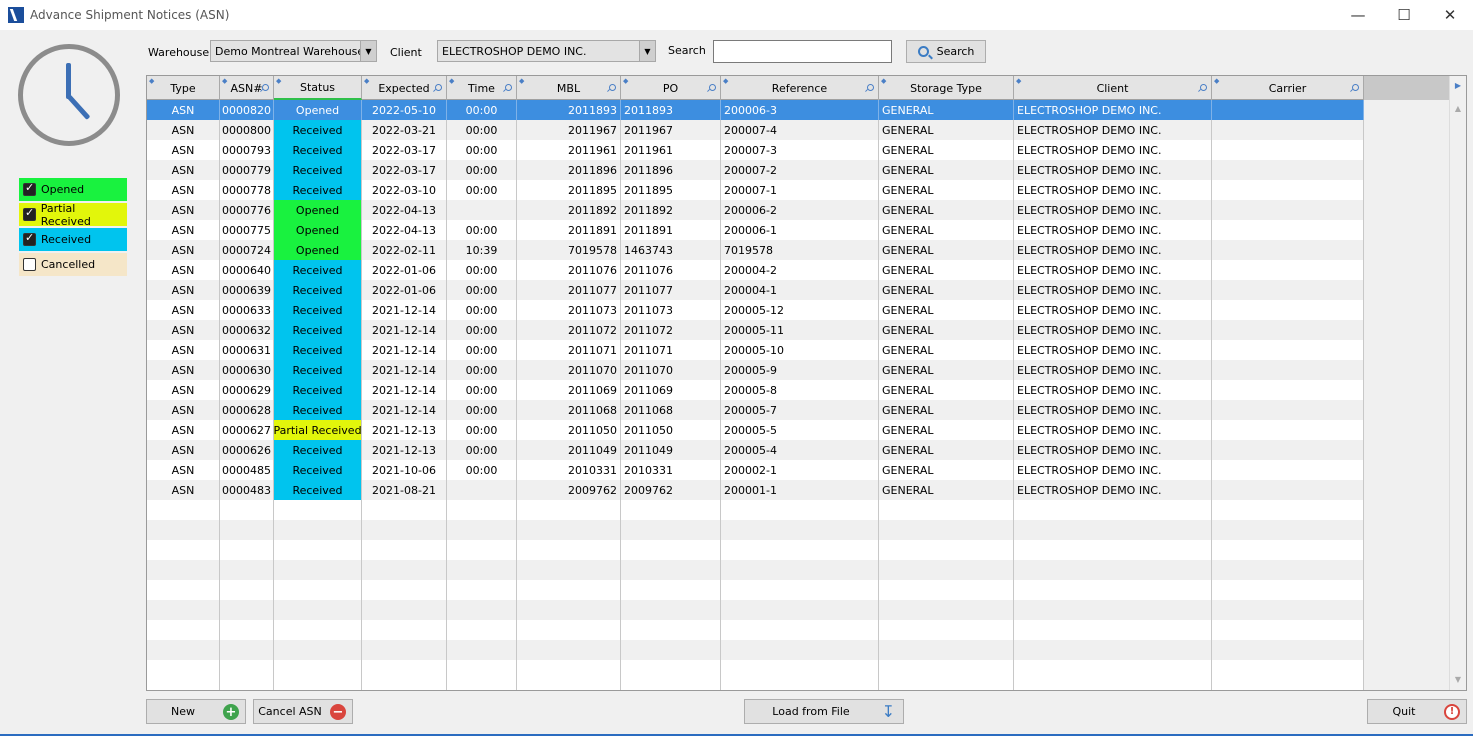  What do you see at coordinates (1450, 15) in the screenshot?
I see `close-icon: ✕` at bounding box center [1450, 15].